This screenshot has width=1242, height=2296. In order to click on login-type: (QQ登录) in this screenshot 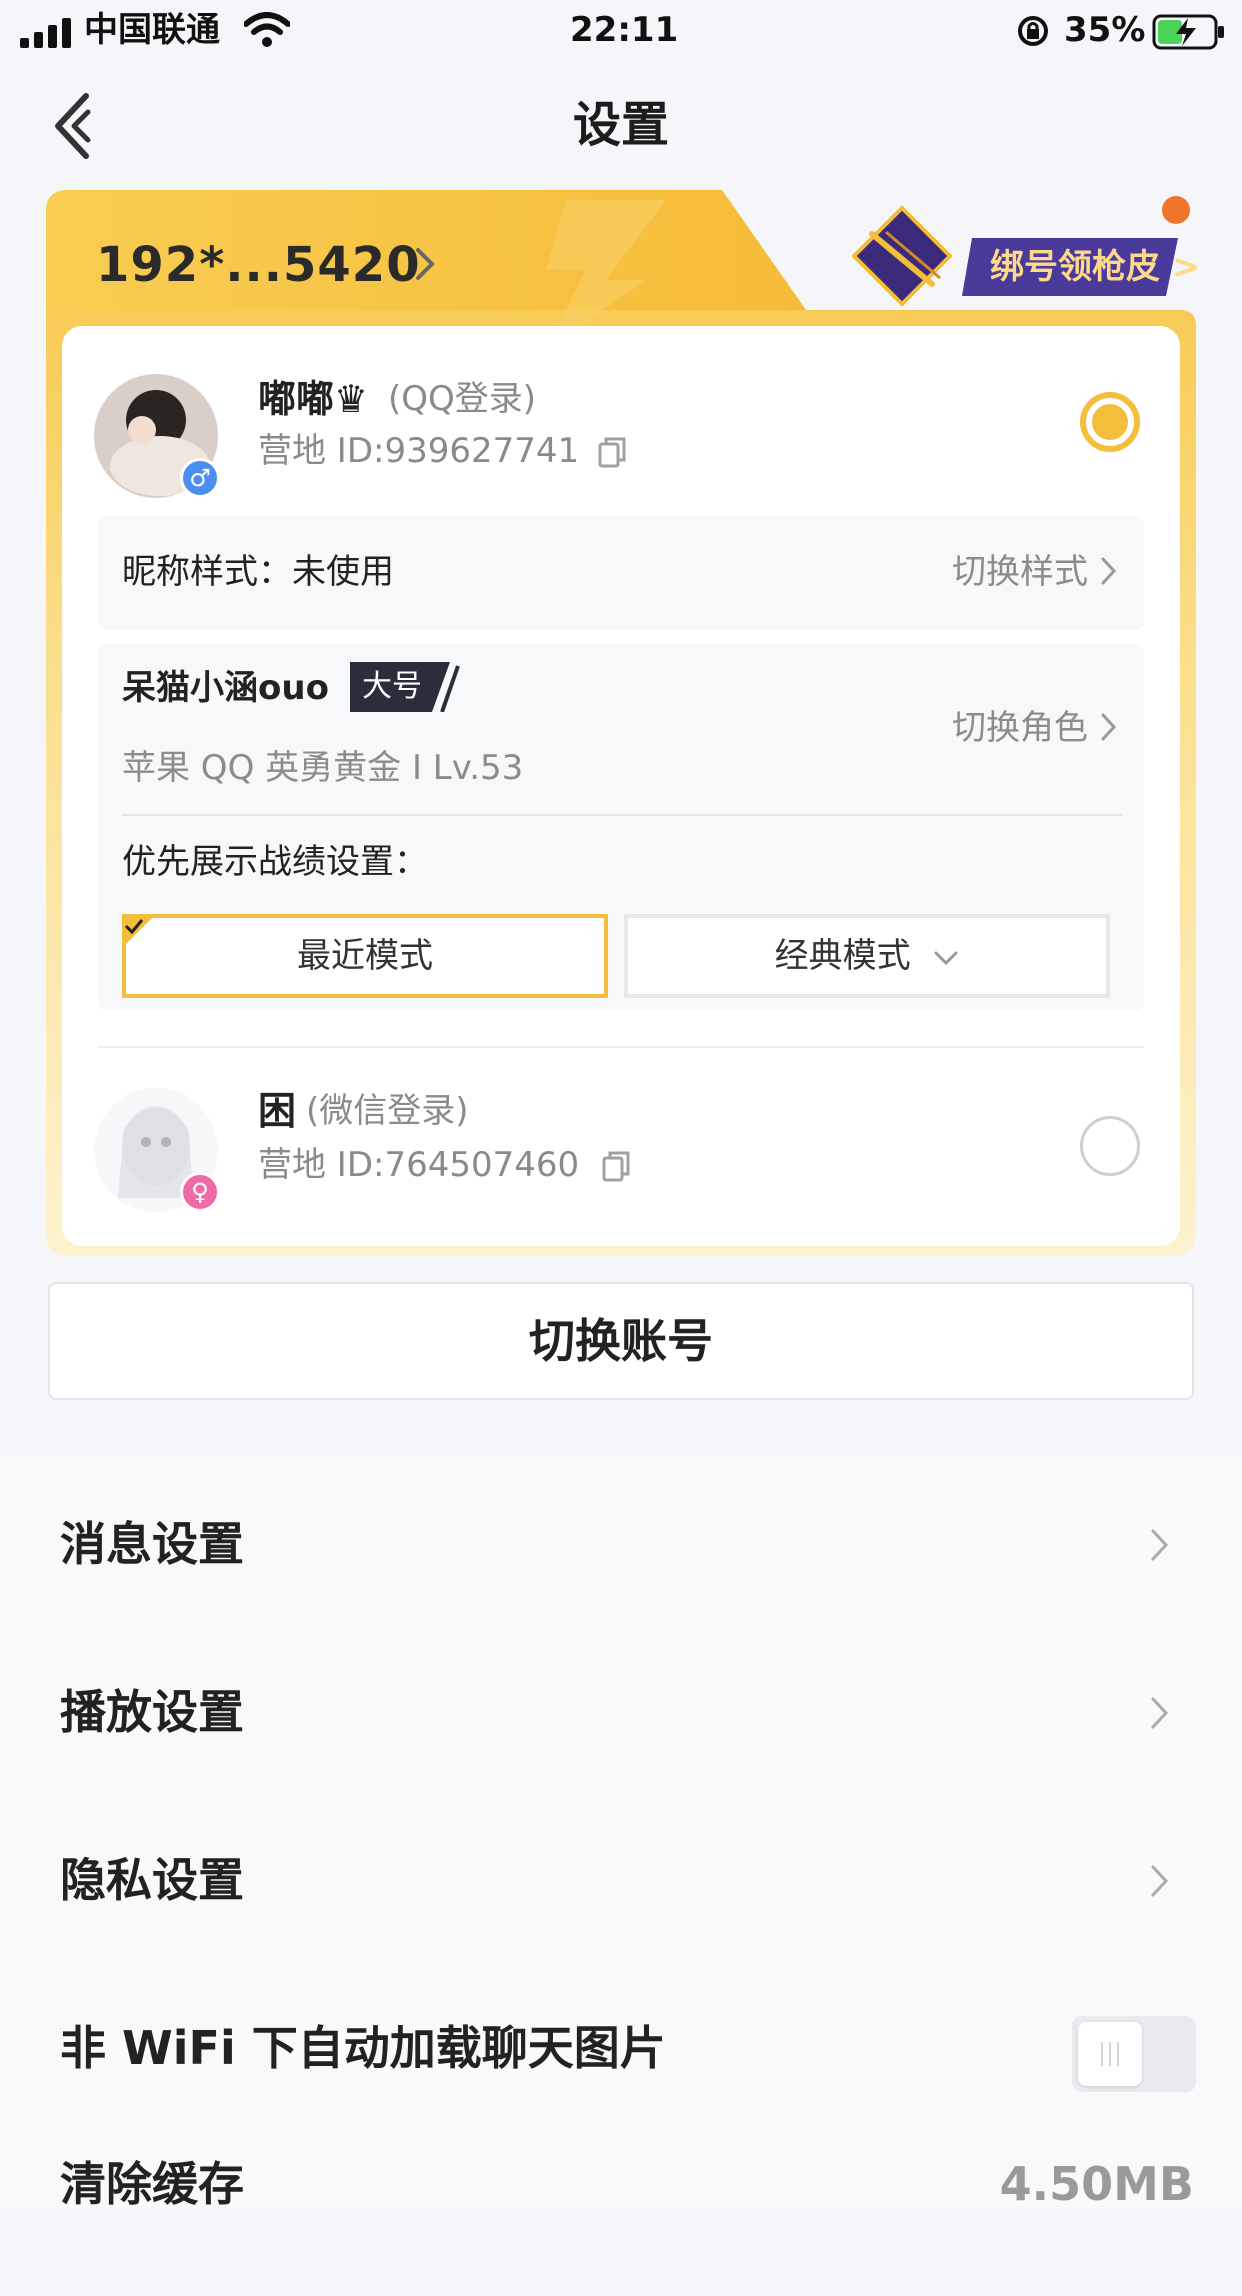, I will do `click(462, 399)`.